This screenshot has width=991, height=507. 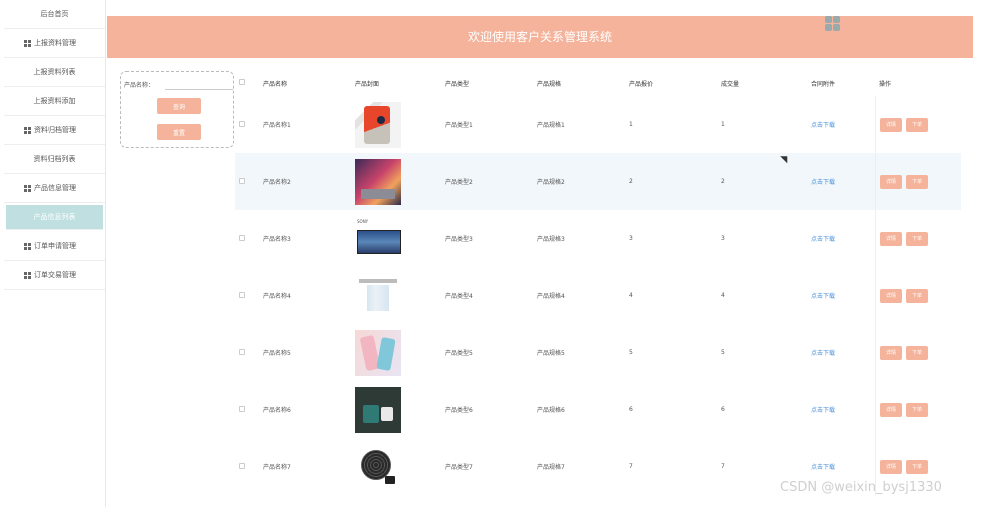 What do you see at coordinates (378, 295) in the screenshot?
I see `drying-rack-product-image` at bounding box center [378, 295].